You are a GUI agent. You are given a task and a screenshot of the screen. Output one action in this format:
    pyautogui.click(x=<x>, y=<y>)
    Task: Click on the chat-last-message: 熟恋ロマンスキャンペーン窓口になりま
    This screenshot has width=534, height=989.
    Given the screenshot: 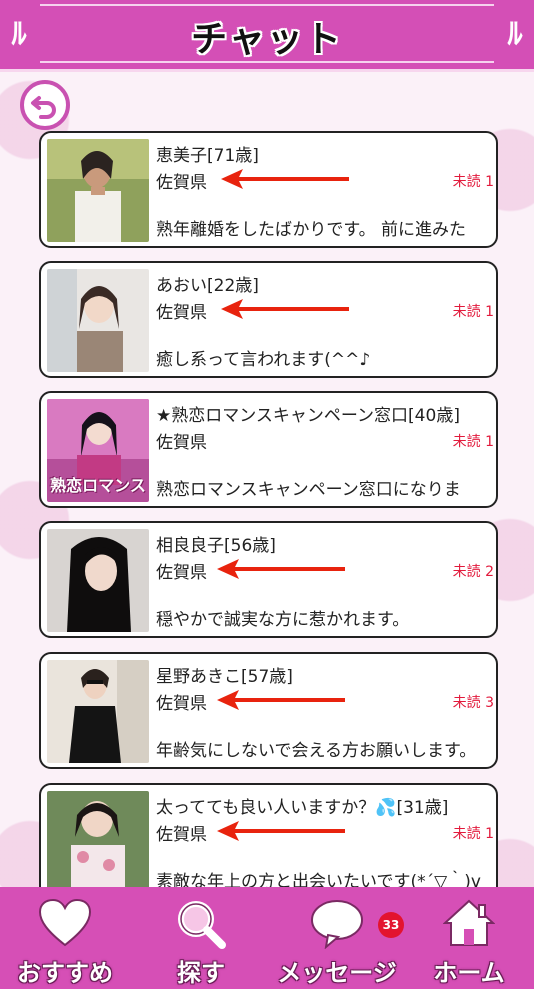 What is the action you would take?
    pyautogui.click(x=308, y=490)
    